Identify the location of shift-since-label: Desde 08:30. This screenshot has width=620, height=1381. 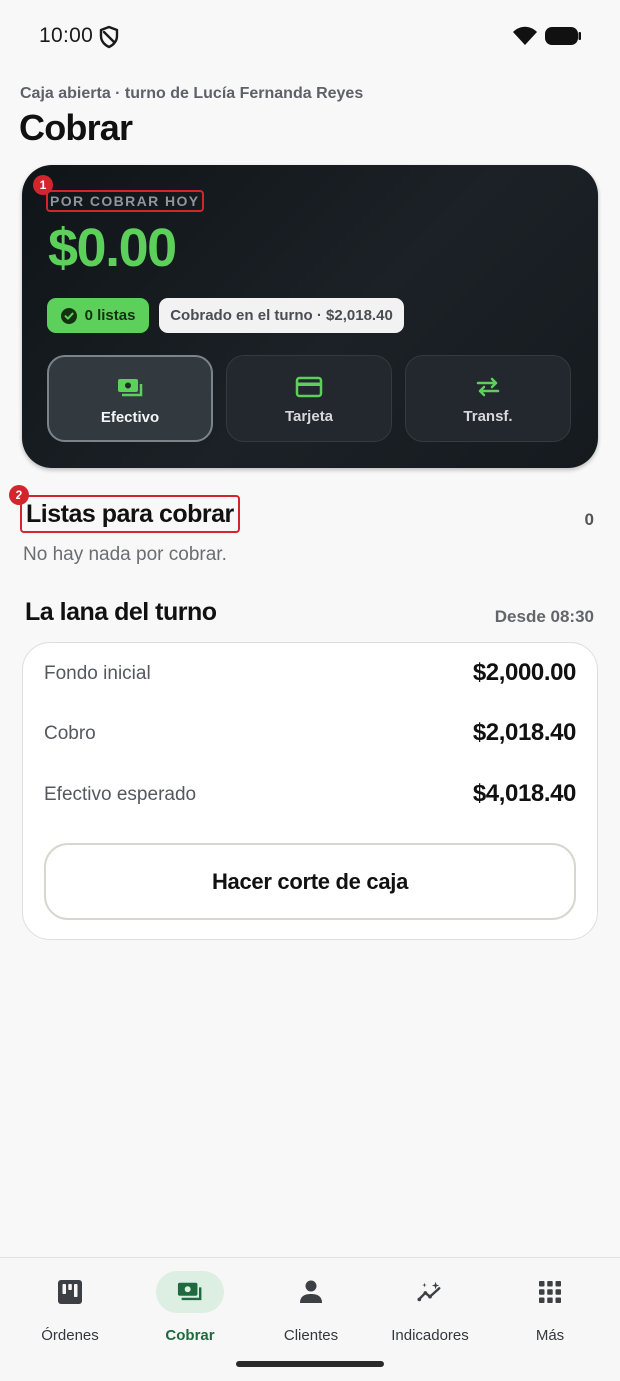
(544, 616).